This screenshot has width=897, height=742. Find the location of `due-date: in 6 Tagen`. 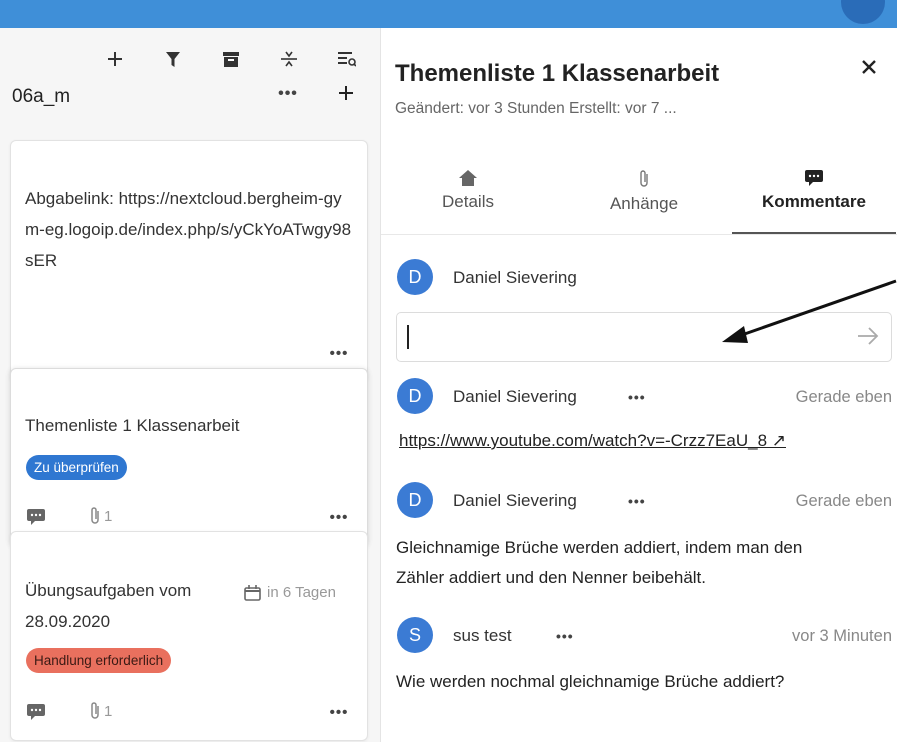

due-date: in 6 Tagen is located at coordinates (290, 592).